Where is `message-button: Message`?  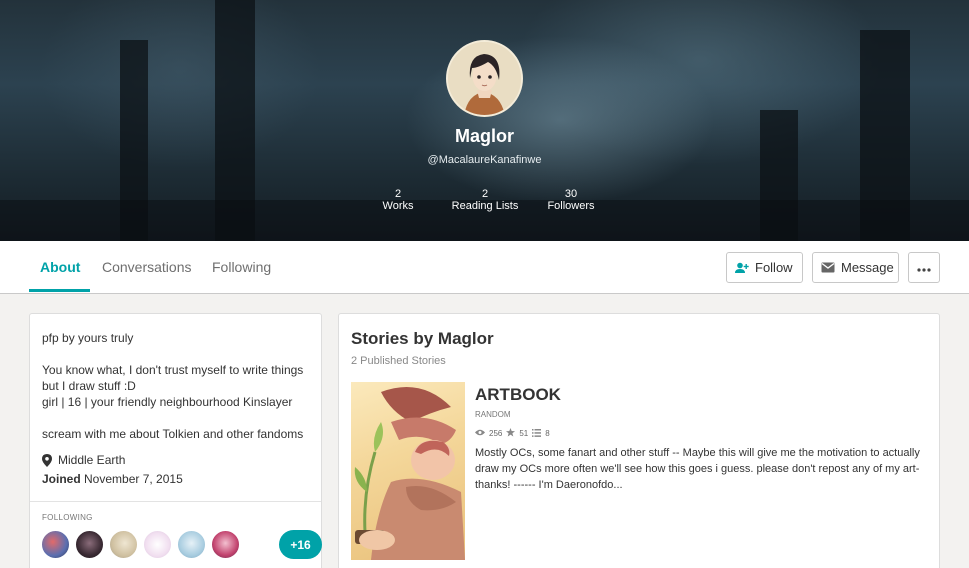
message-button: Message is located at coordinates (855, 267).